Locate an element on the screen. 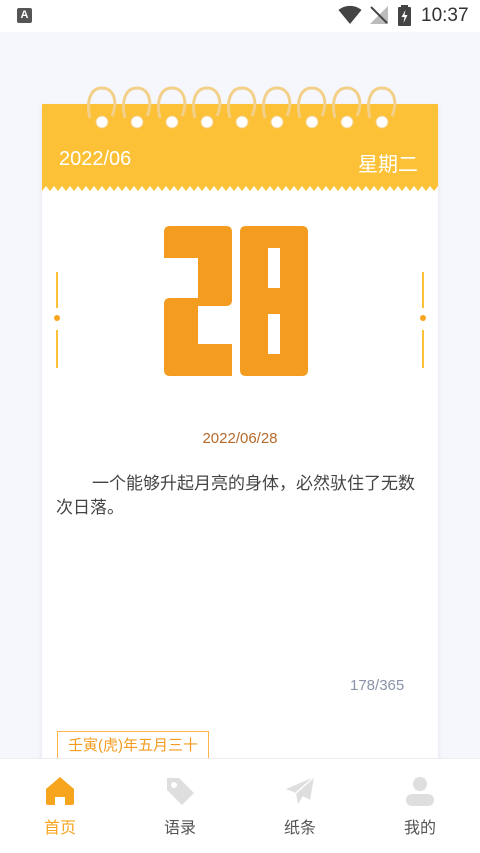 The height and width of the screenshot is (853, 480). tab-notes: 纸条 is located at coordinates (300, 806).